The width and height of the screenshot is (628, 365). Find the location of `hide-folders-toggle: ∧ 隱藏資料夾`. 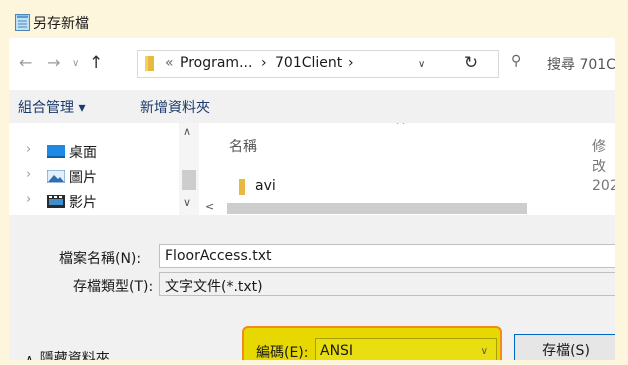

hide-folders-toggle: ∧ 隱藏資料夾 is located at coordinates (67, 354).